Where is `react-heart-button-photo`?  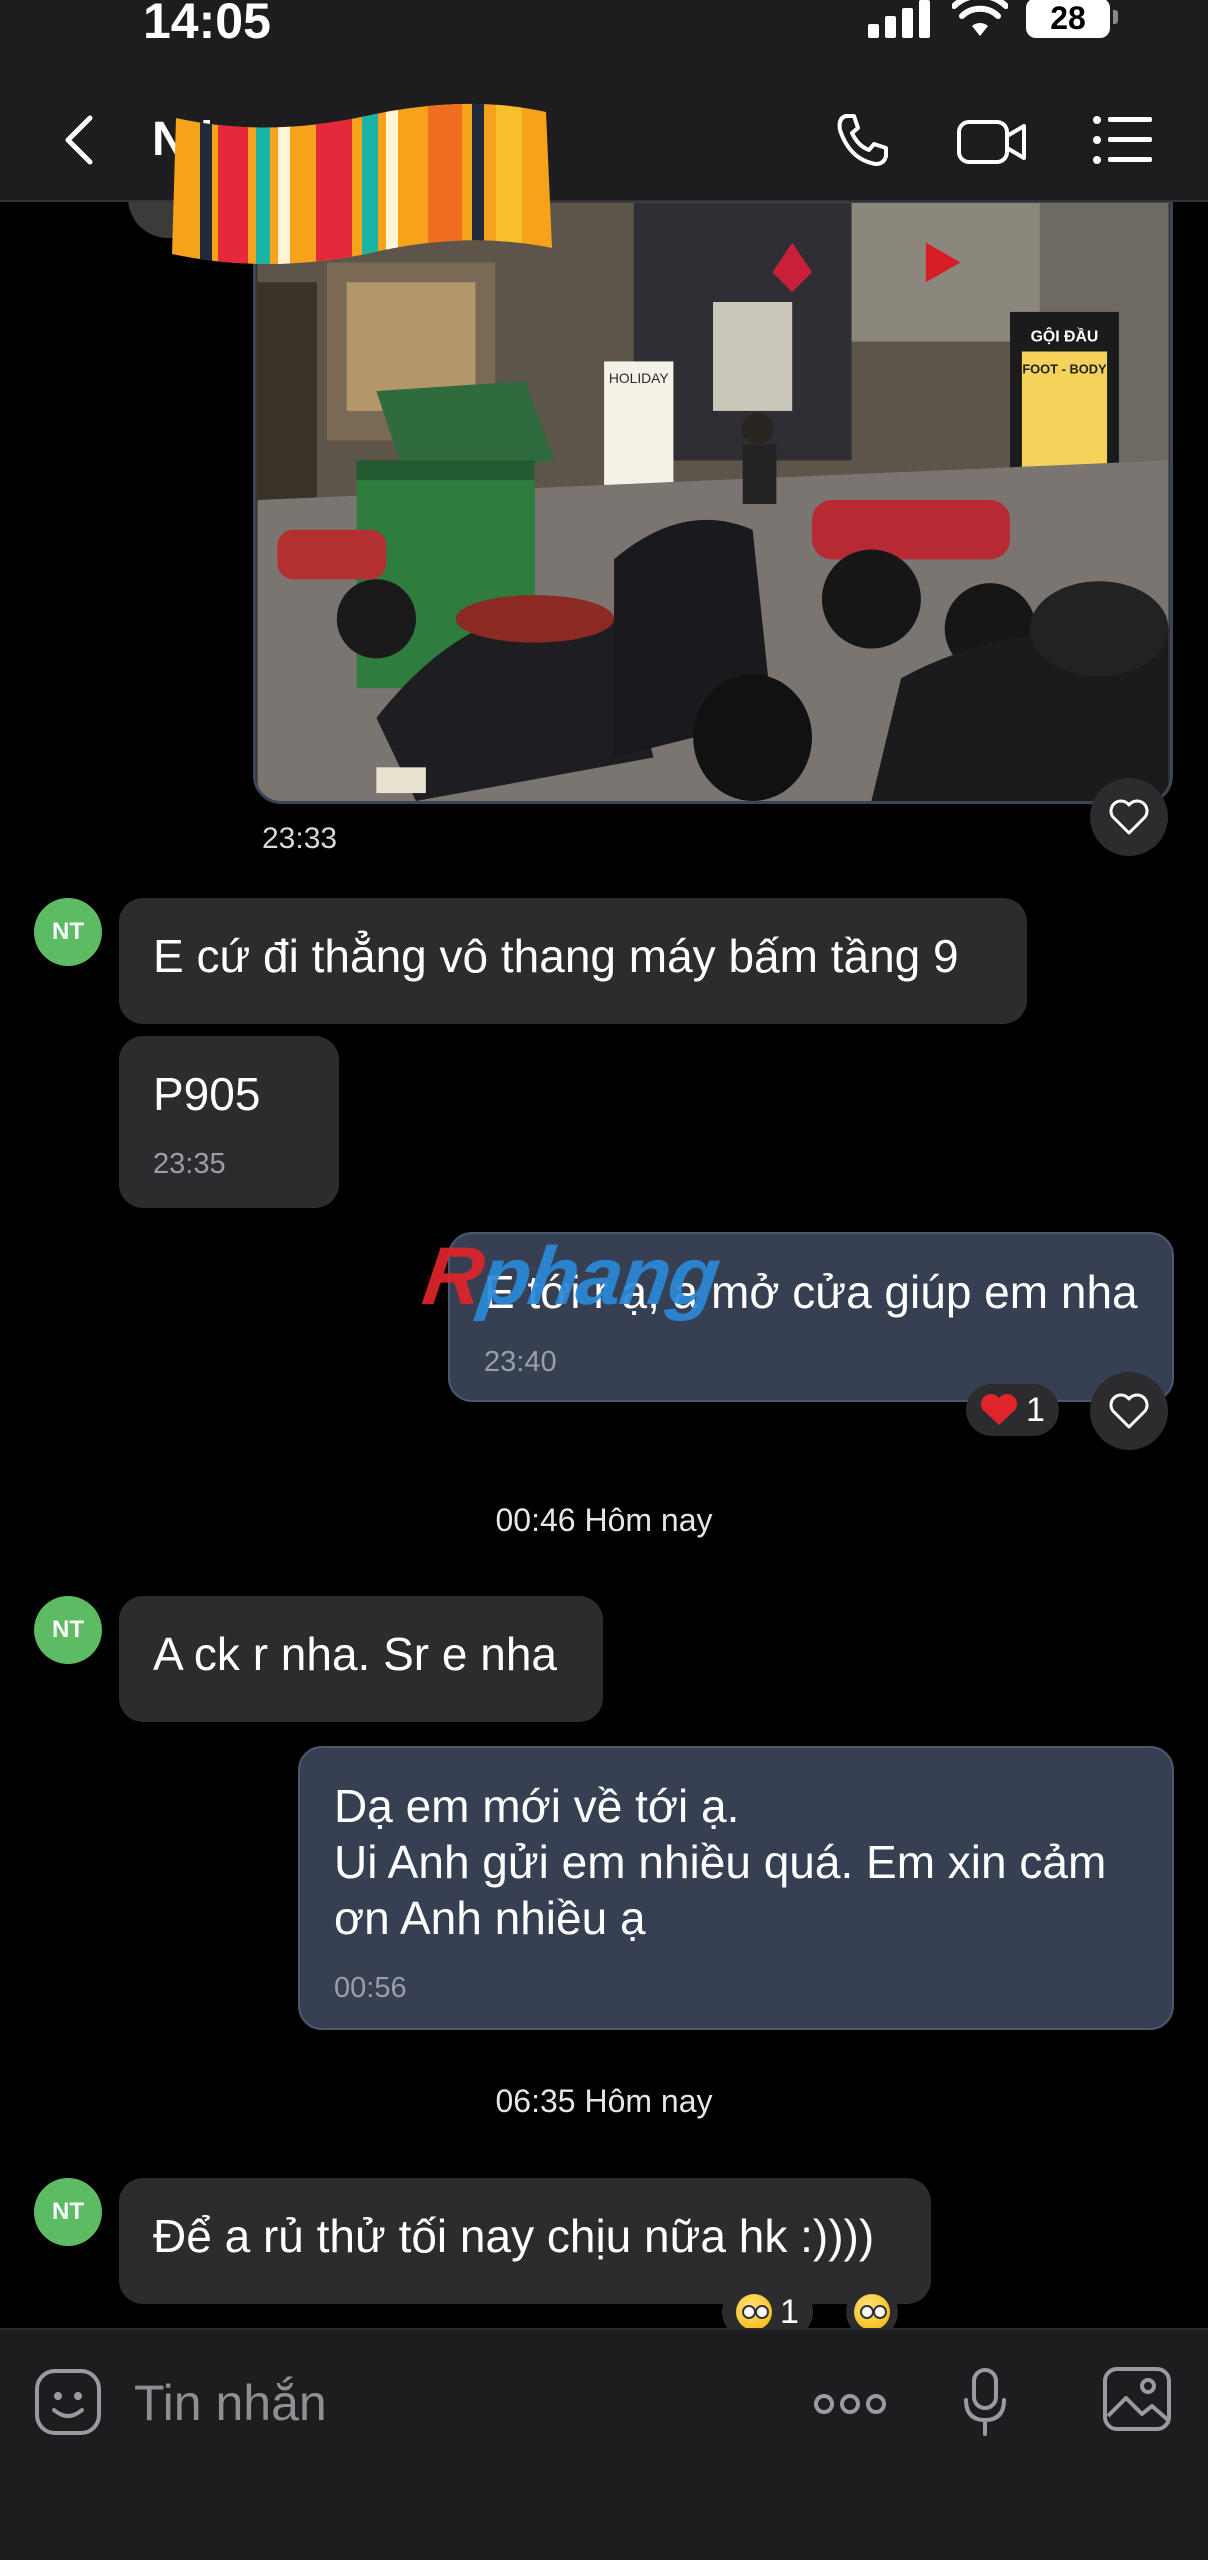
react-heart-button-photo is located at coordinates (1129, 817).